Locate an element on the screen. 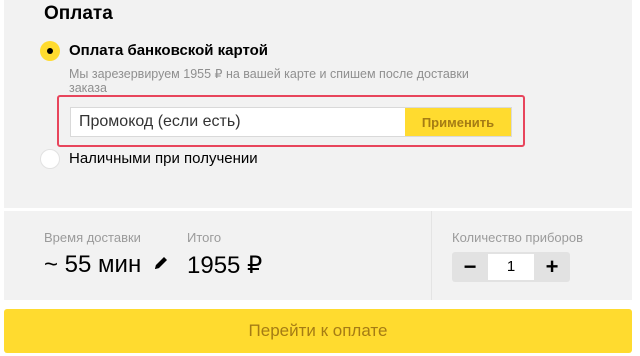 The image size is (640, 356). delivery-time-value: ~ 55 мин is located at coordinates (93, 264).